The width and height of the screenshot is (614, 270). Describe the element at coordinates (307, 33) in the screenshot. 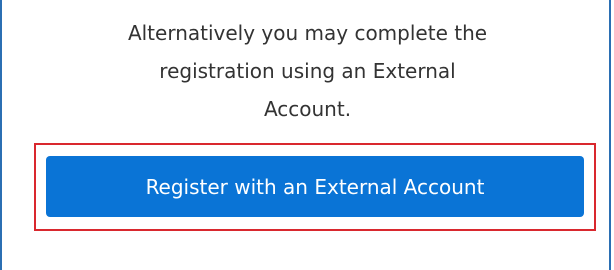

I see `message-line-1: Alternatively you may complete the` at that location.